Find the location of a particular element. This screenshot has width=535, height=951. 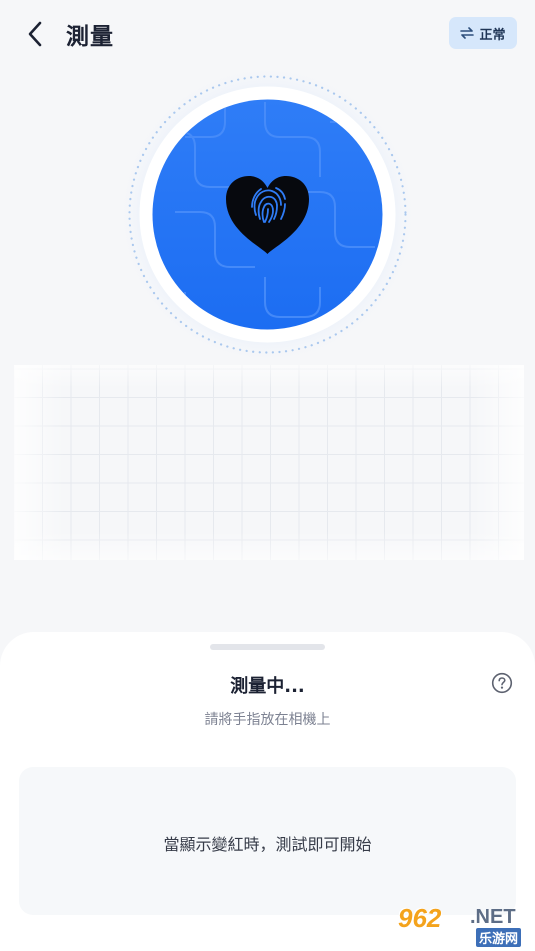

mode-toggle-button: 正常 is located at coordinates (483, 33).